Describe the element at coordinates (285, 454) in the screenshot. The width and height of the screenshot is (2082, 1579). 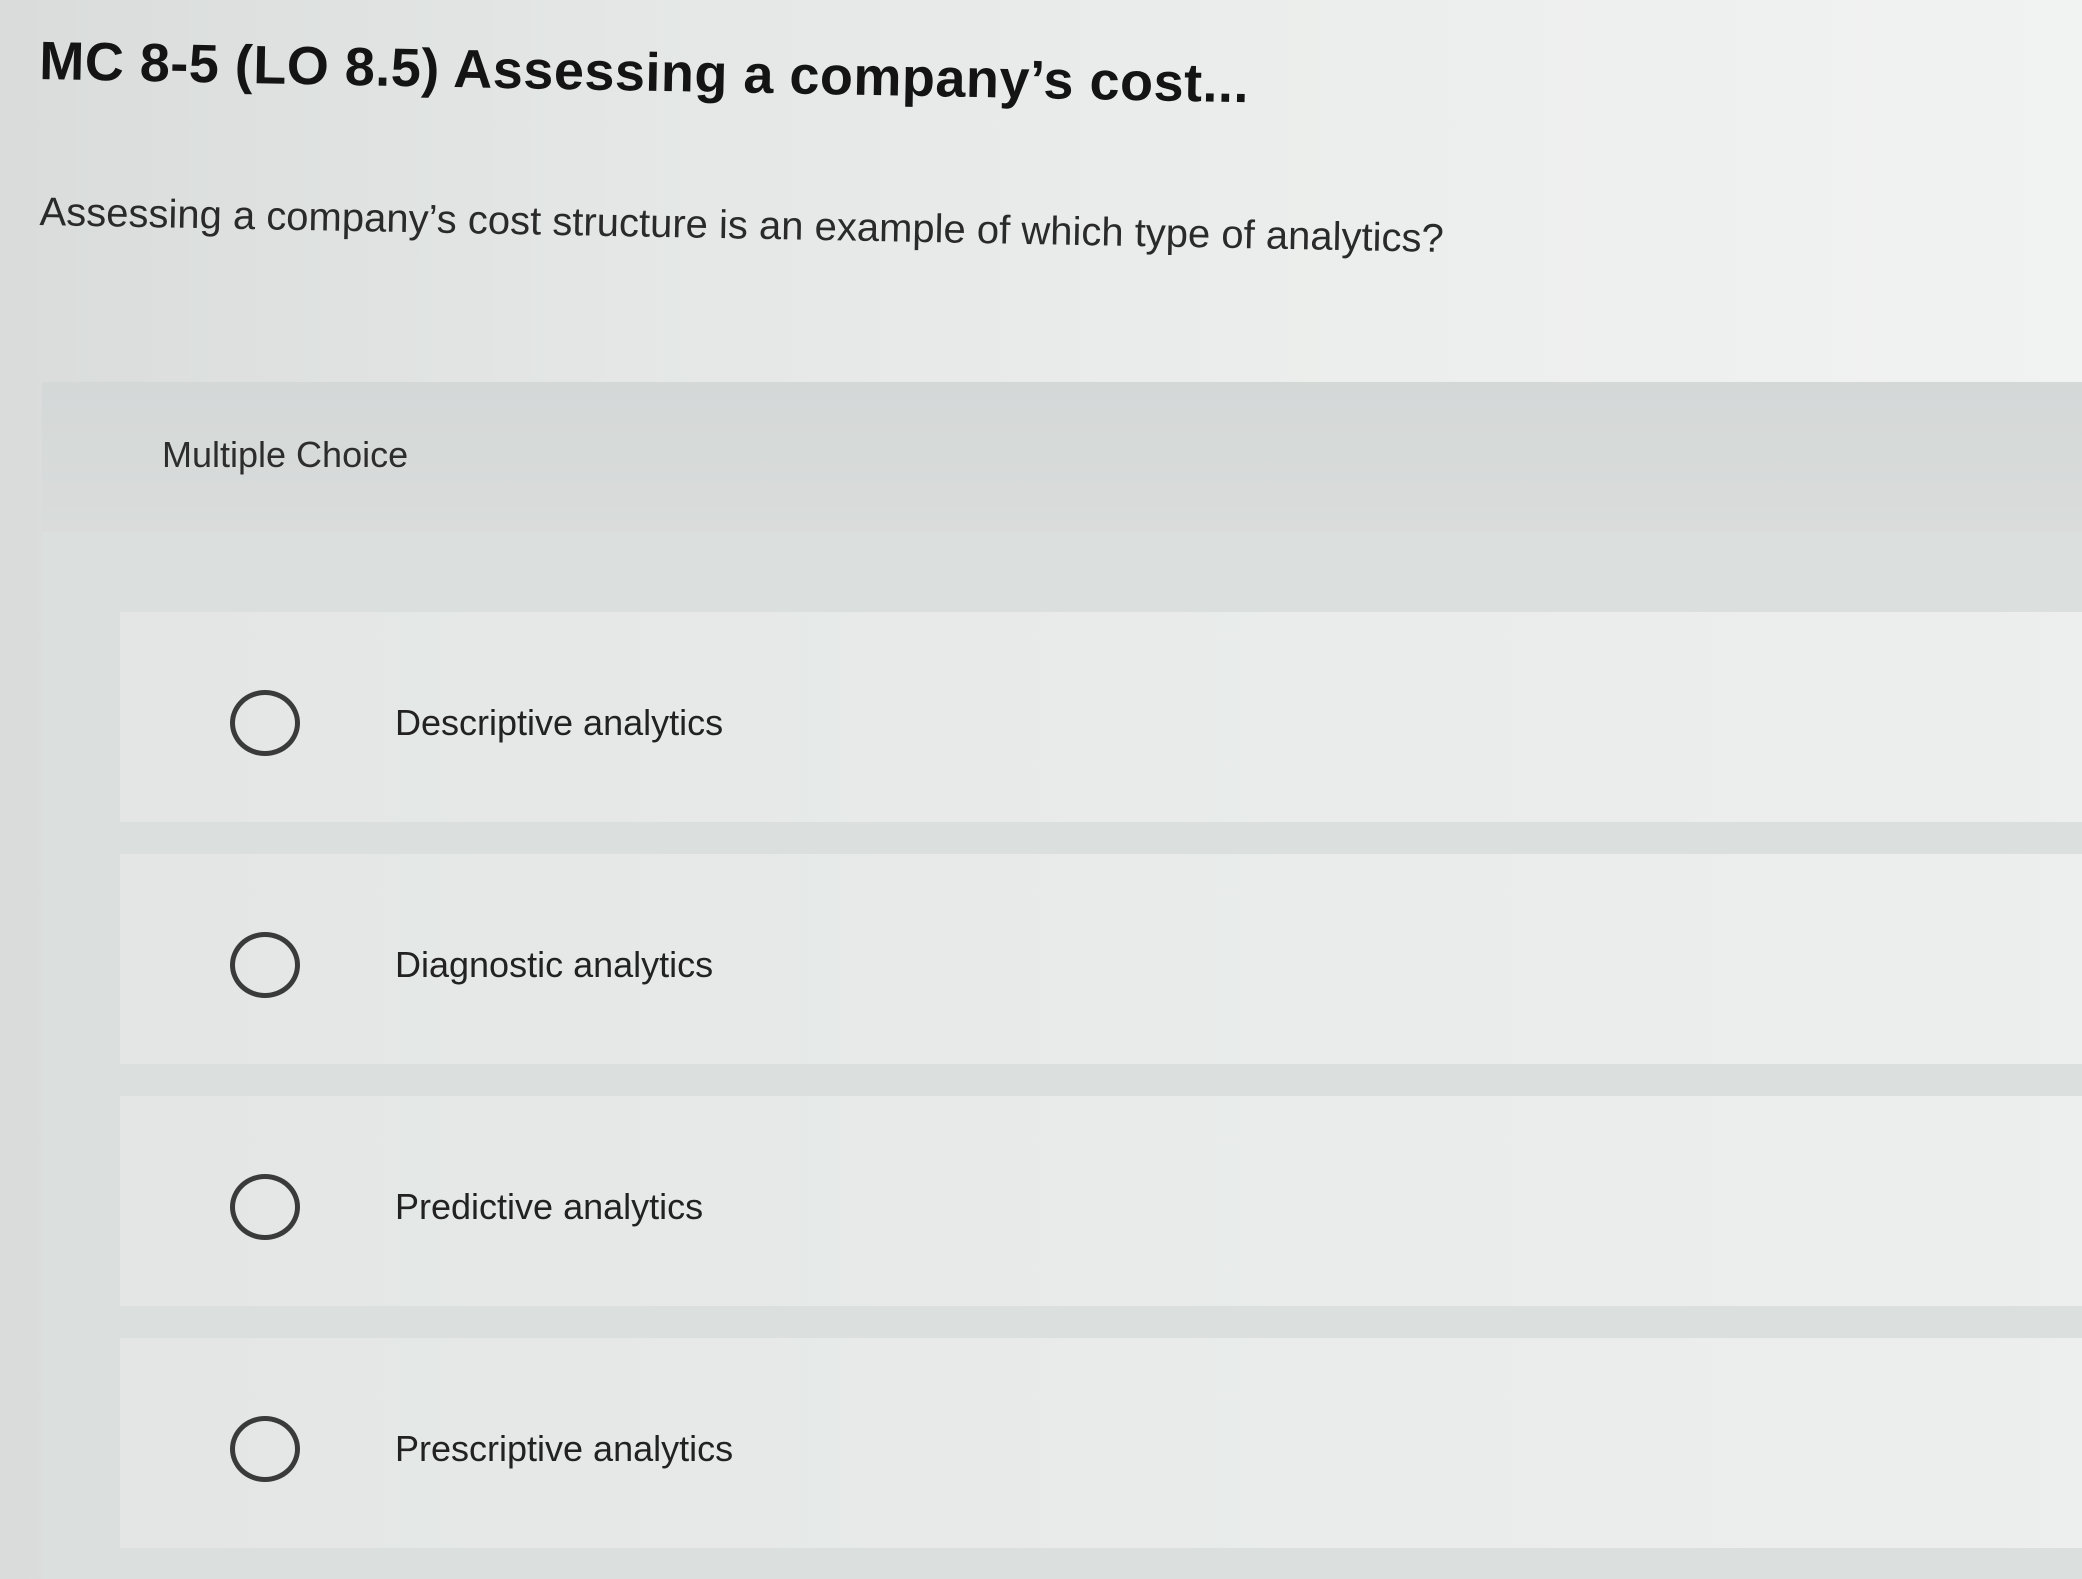
I see `multiple-choice-label: Multiple Choice` at that location.